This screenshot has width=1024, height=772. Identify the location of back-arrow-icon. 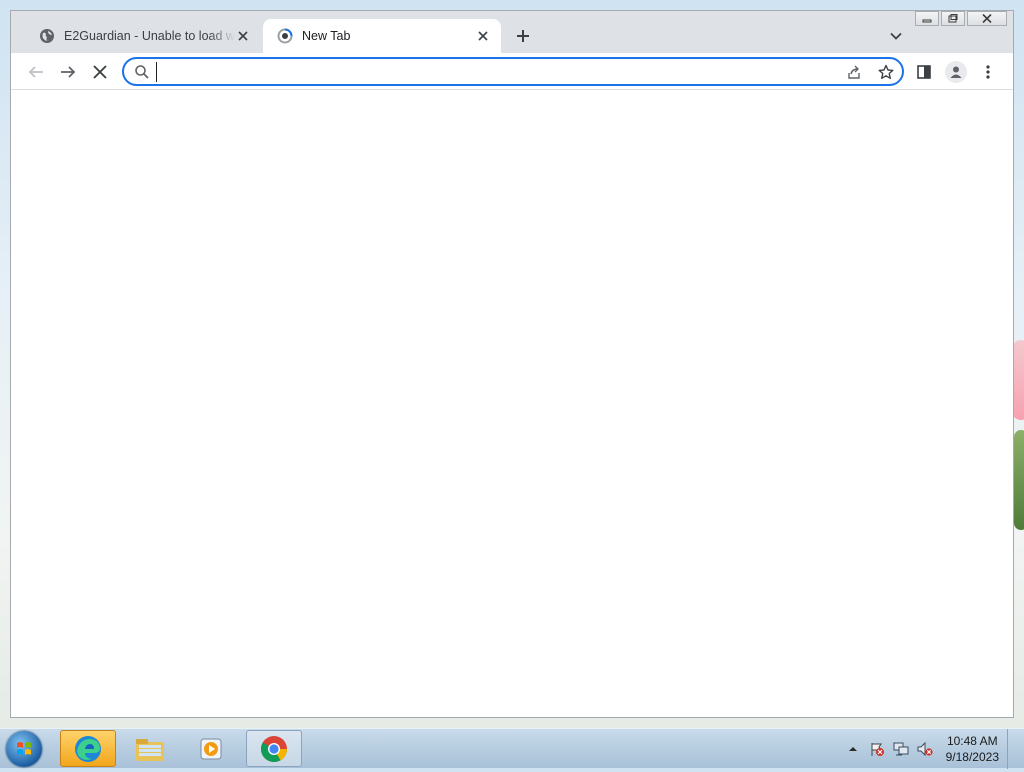
(35, 72).